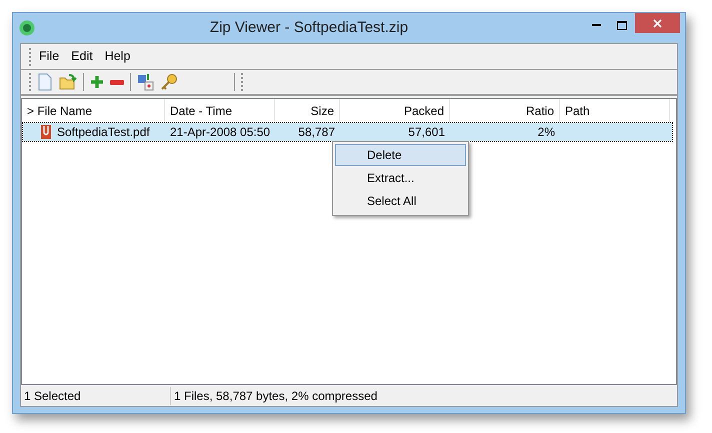 The image size is (712, 433). What do you see at coordinates (424, 111) in the screenshot?
I see `column-header: Packed` at bounding box center [424, 111].